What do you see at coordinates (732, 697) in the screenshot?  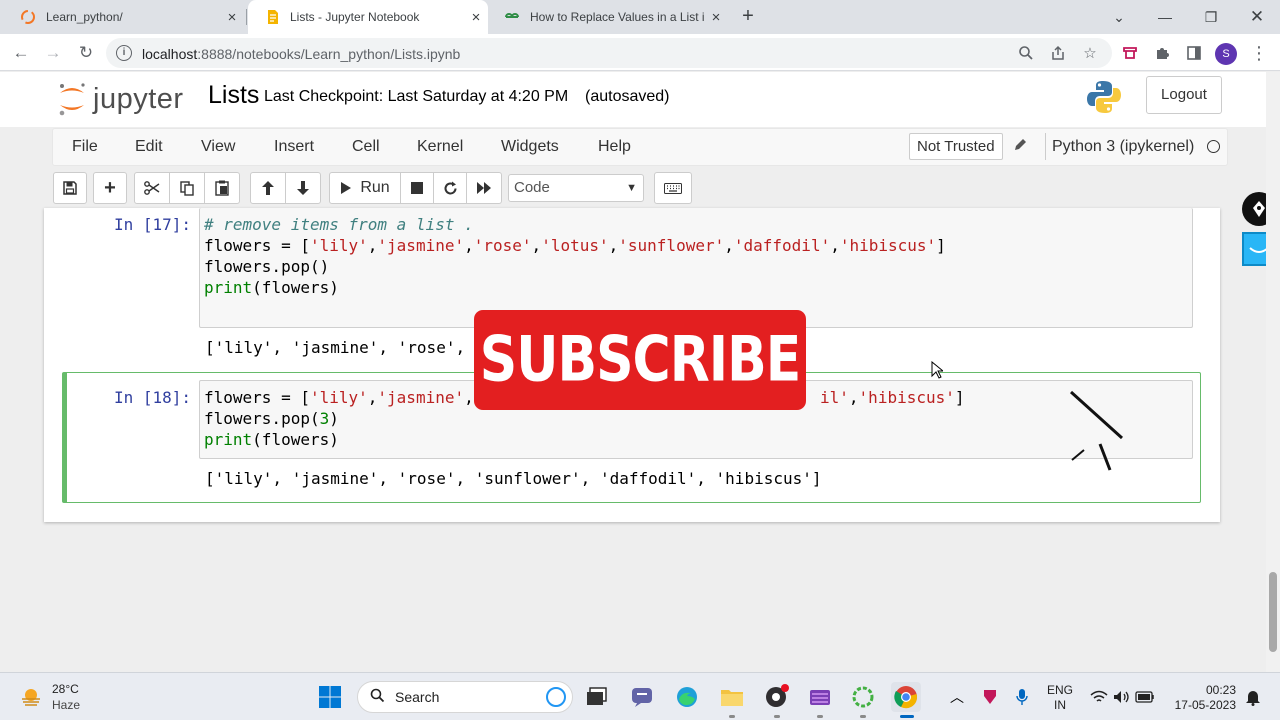 I see `file-explorer-icon` at bounding box center [732, 697].